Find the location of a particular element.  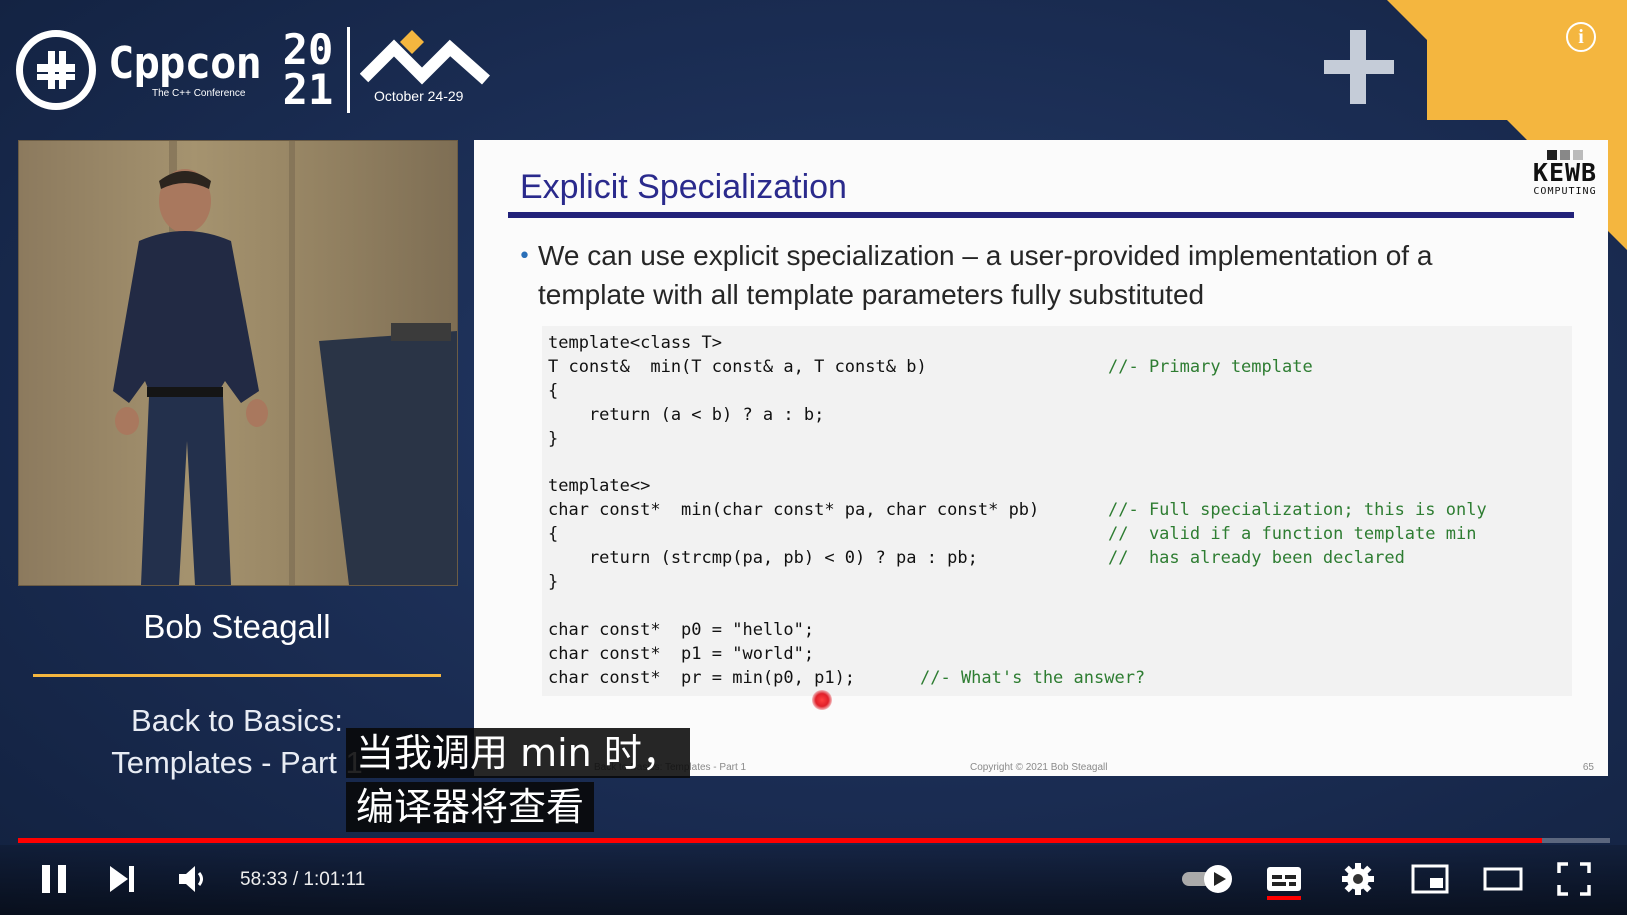

kewb-logo-text: KEWB is located at coordinates (1565, 172).